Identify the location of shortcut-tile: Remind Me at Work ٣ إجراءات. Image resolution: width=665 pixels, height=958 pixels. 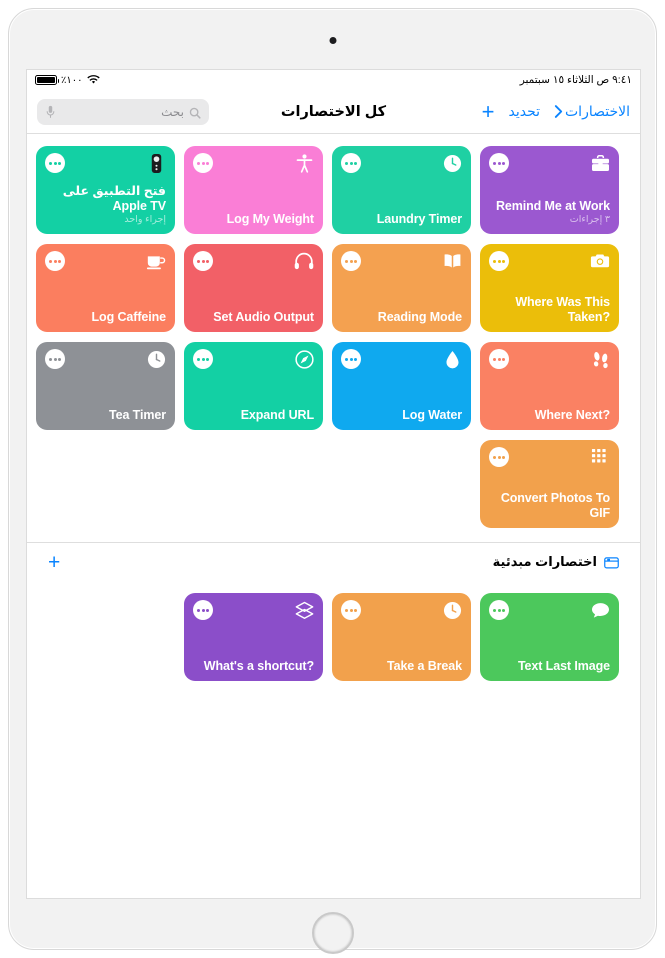
(549, 190).